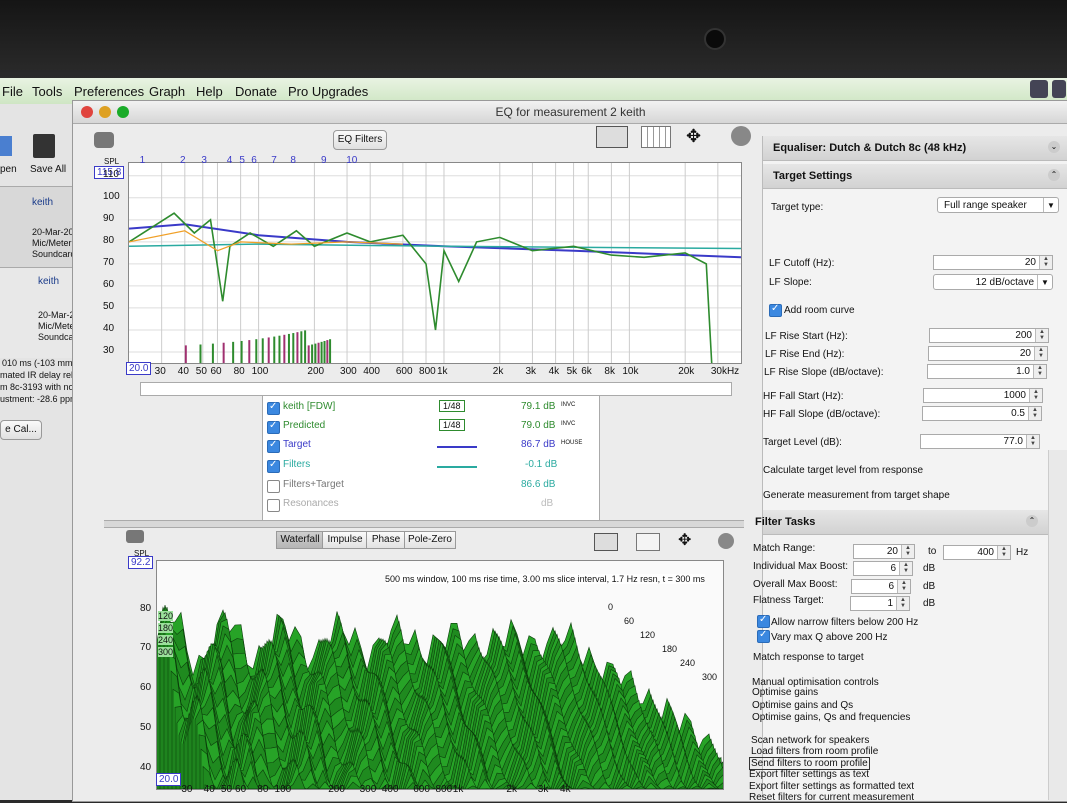  Describe the element at coordinates (710, 677) in the screenshot. I see `waterfall-slice-label: 300` at that location.